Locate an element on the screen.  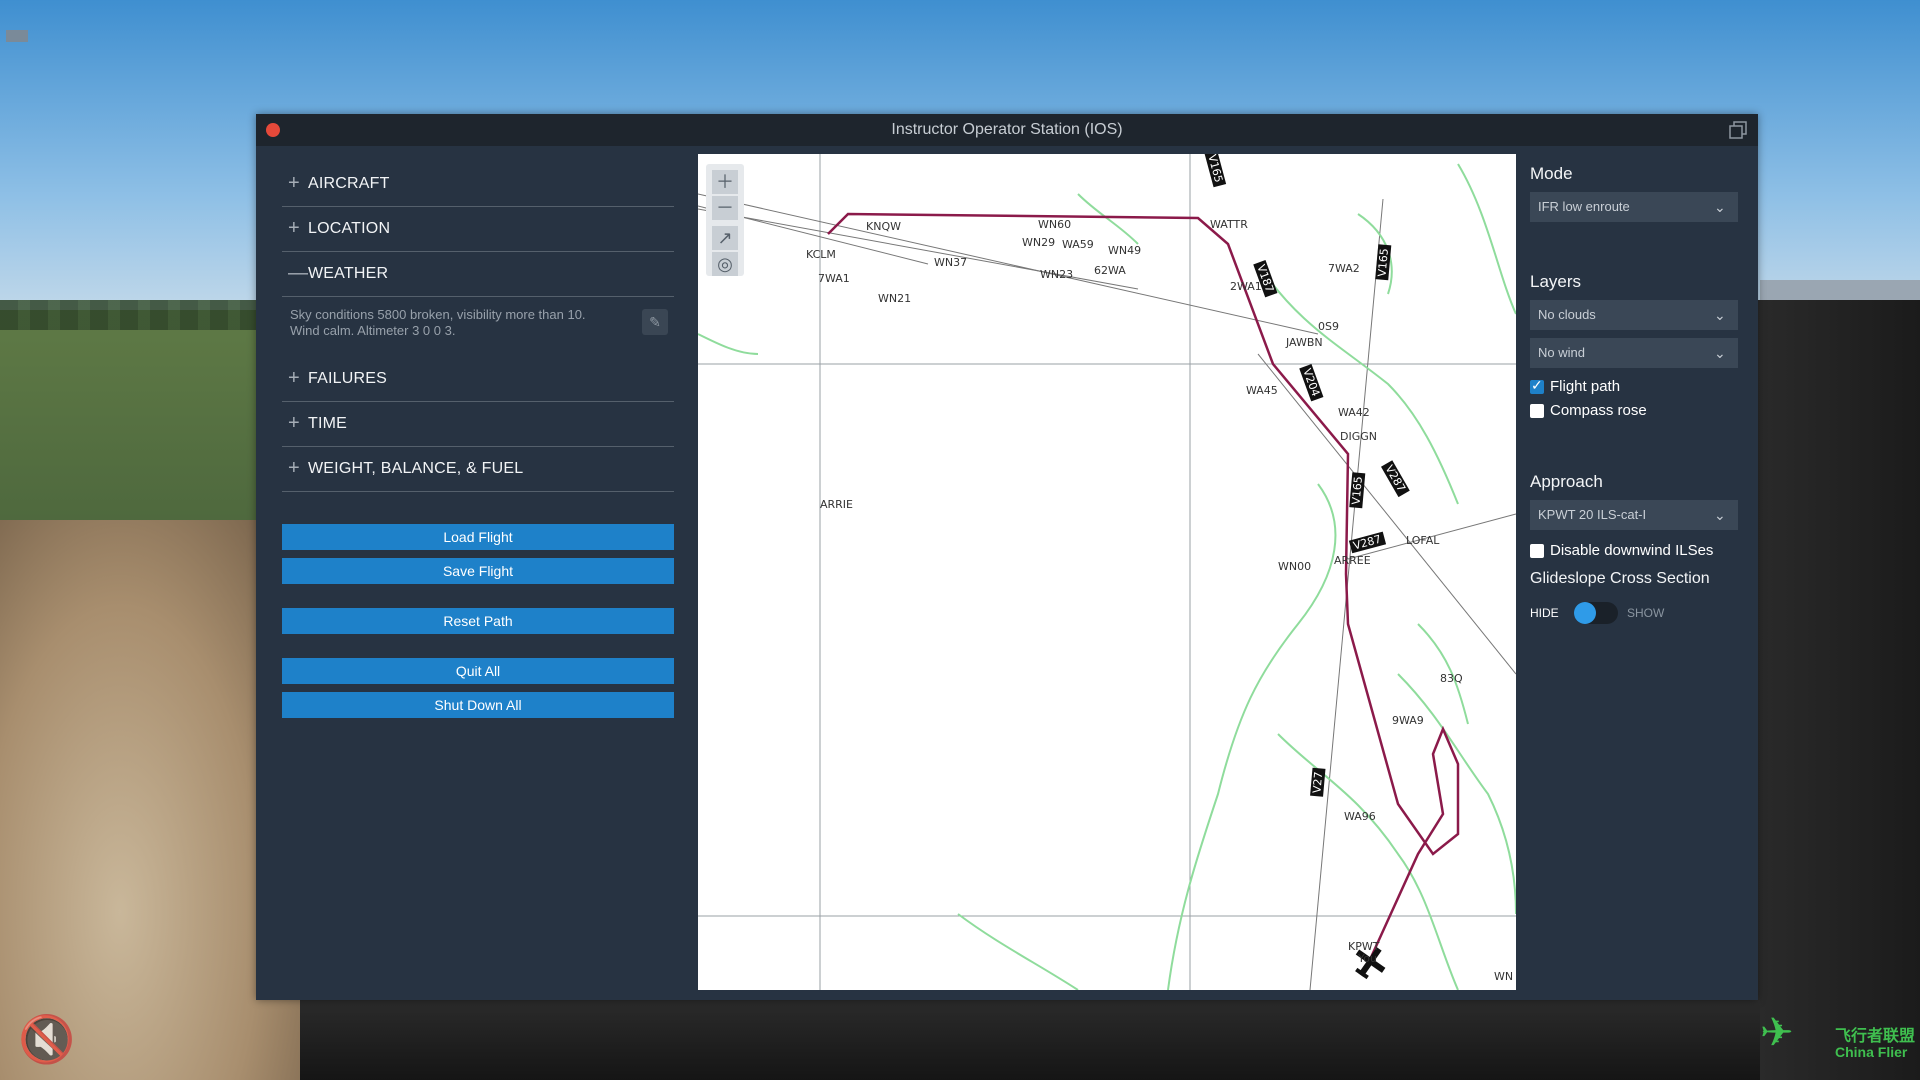
flight-path-label: Flight path is located at coordinates (1585, 386).